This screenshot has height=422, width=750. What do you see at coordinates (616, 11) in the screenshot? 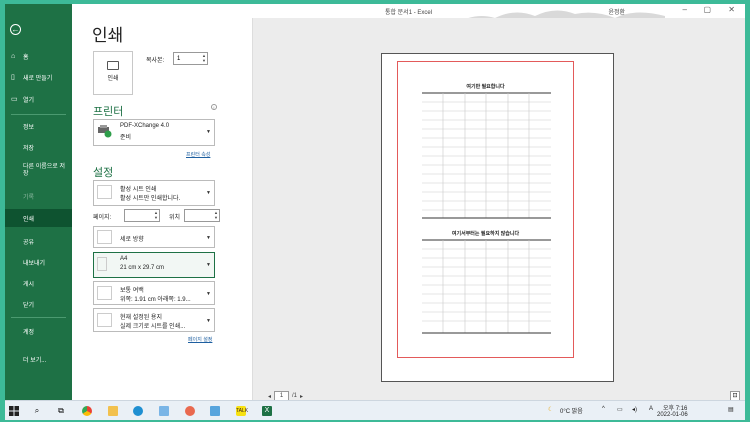
I see `user-name: 윤정환` at bounding box center [616, 11].